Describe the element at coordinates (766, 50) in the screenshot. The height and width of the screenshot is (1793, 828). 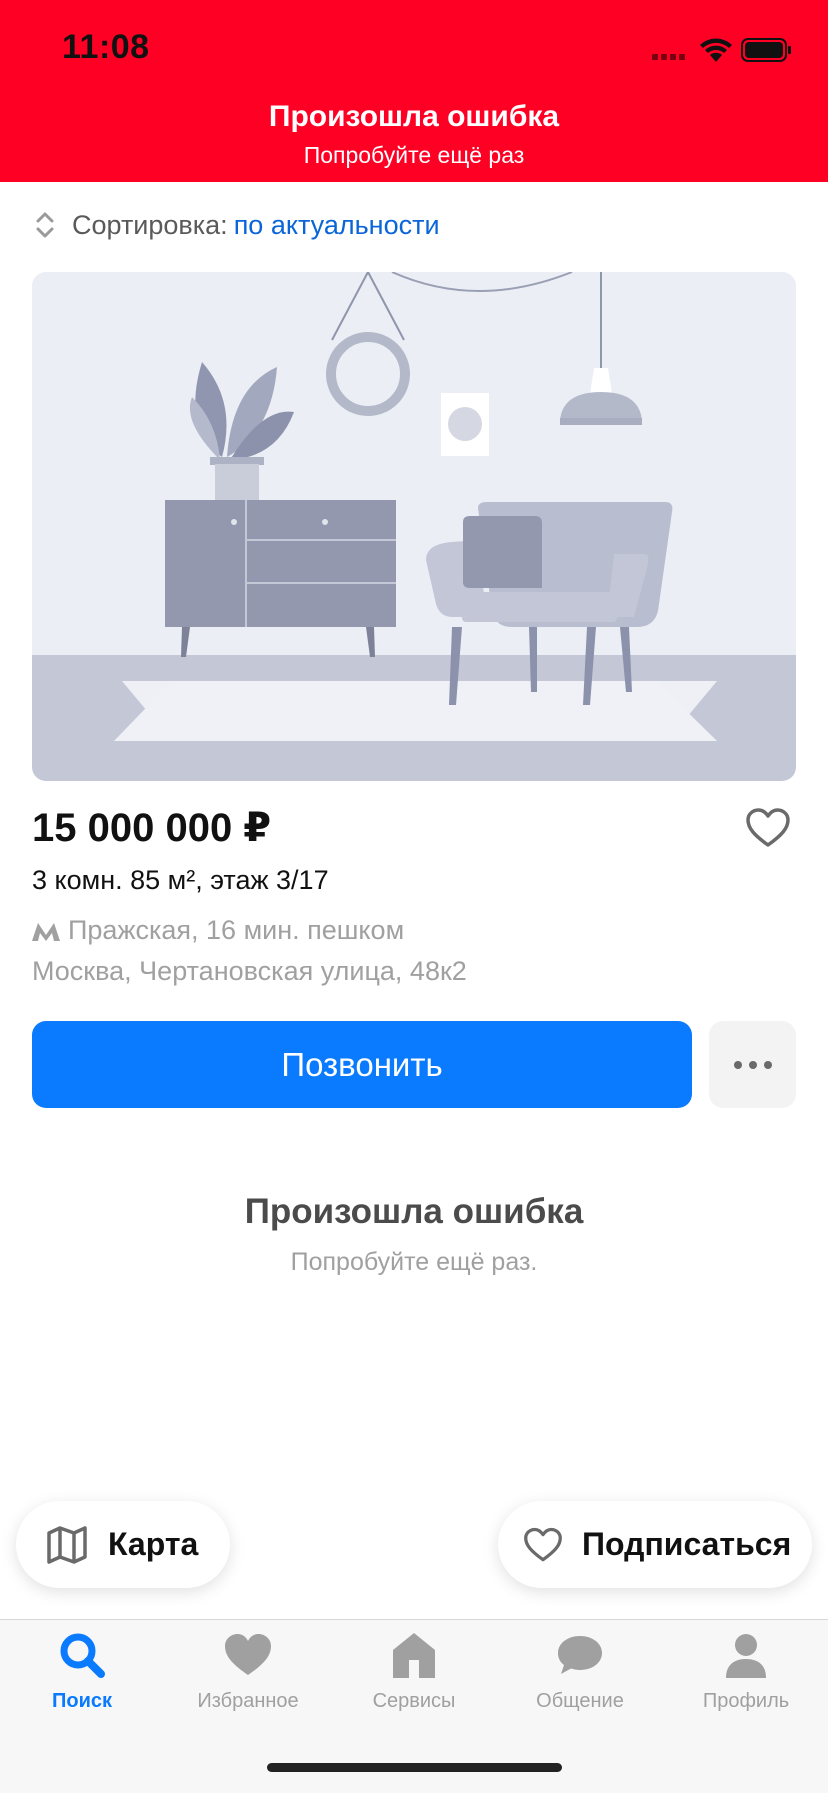
I see `battery-icon` at that location.